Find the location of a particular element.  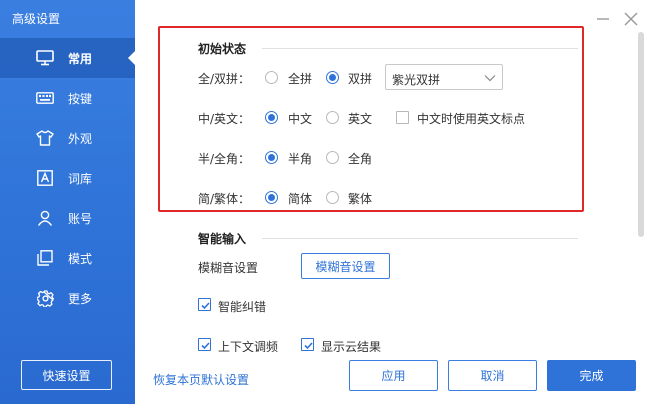

english-punct-checkbox is located at coordinates (402, 117).